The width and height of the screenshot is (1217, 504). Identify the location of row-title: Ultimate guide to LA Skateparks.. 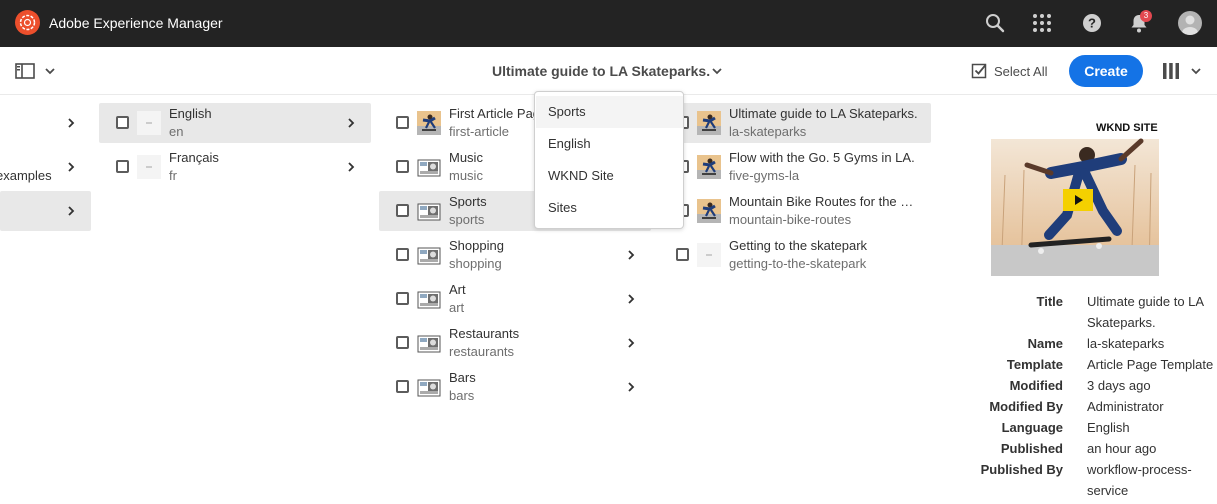
(823, 113).